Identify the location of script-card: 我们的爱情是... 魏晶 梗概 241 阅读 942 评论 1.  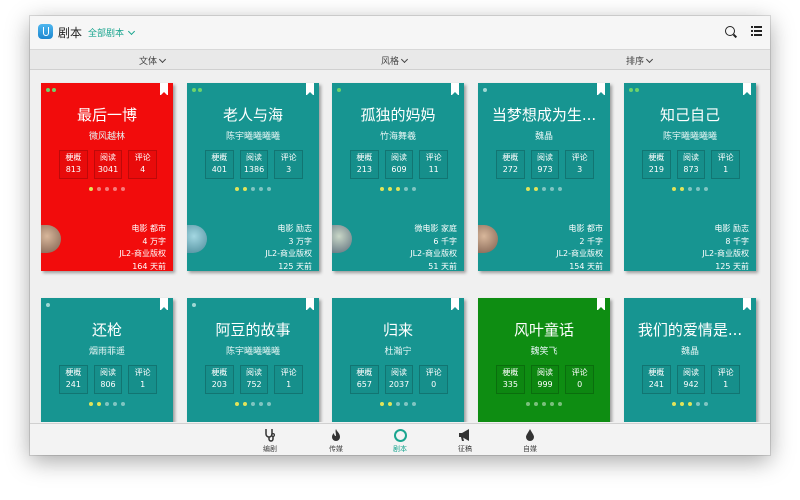
(690, 360).